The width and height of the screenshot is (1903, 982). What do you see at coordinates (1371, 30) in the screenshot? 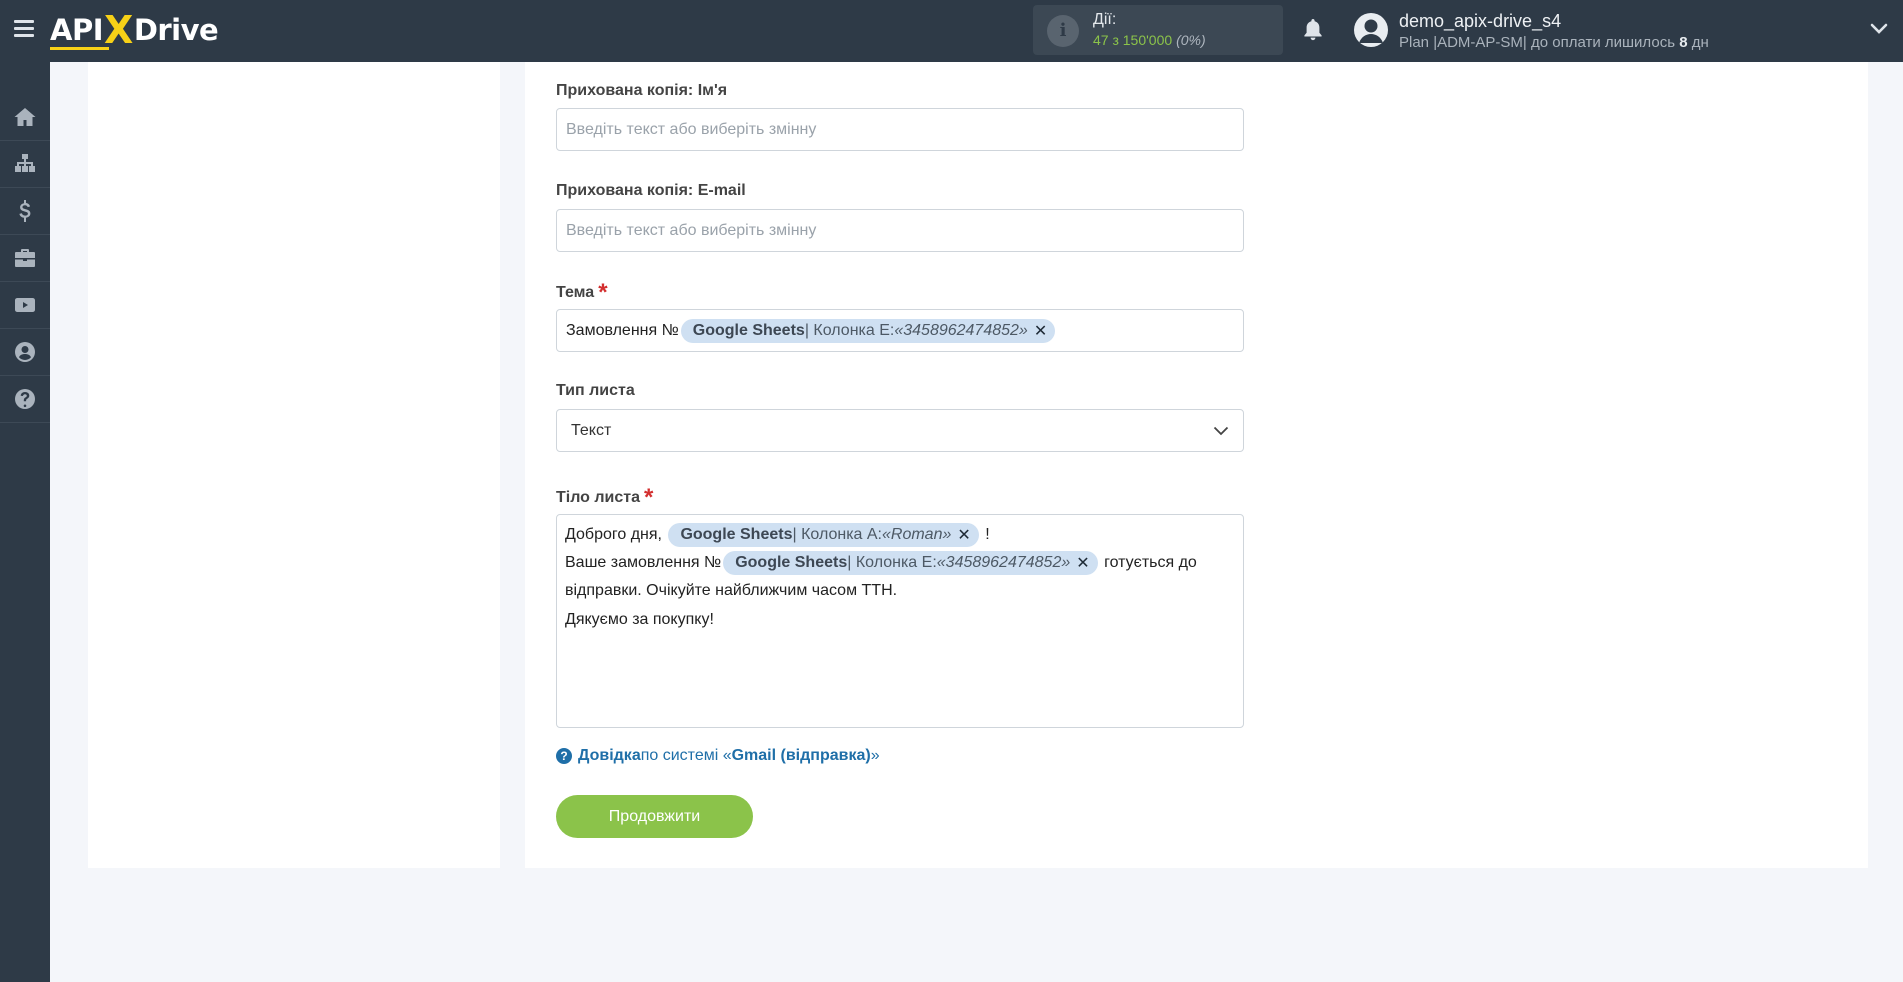
I see `user-avatar-icon` at bounding box center [1371, 30].